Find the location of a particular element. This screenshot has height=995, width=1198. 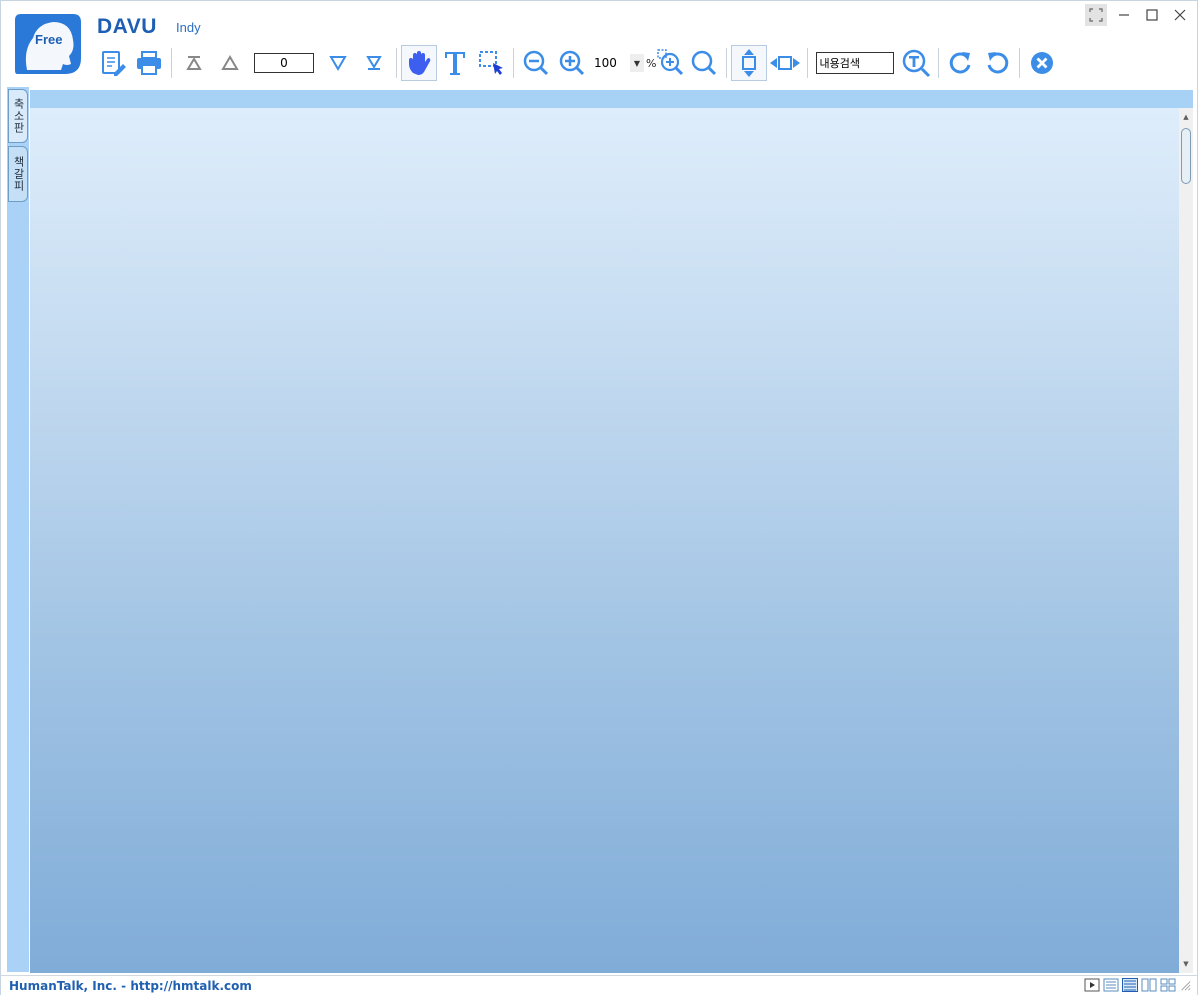

logo: Free is located at coordinates (48, 44).